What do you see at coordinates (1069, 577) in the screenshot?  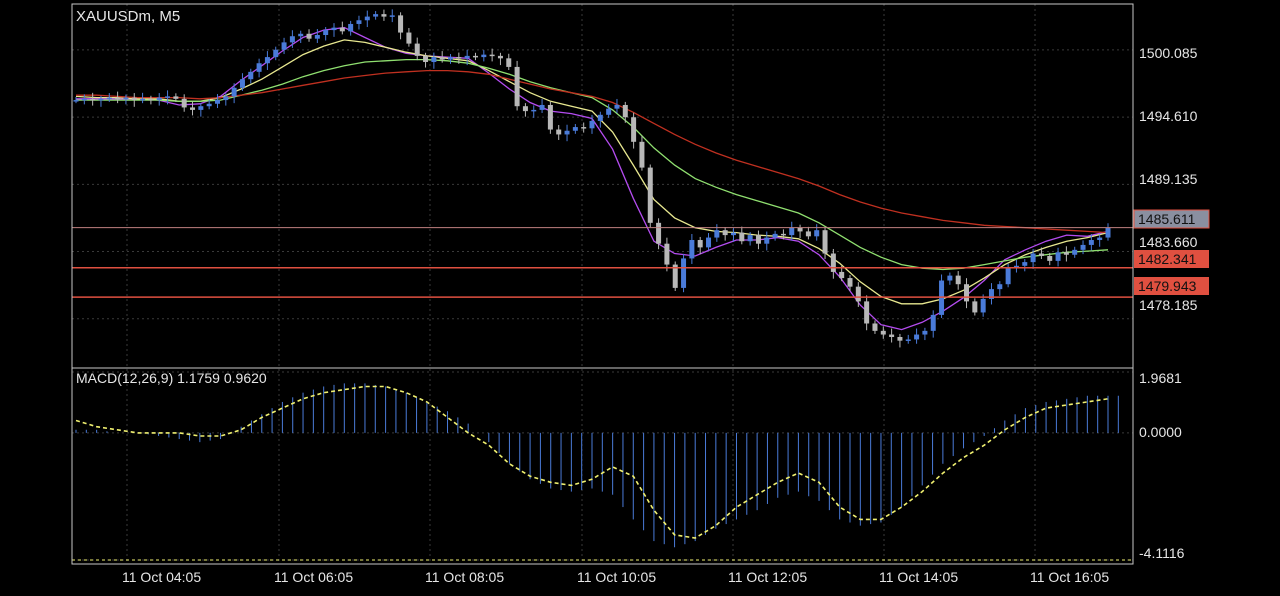 I see `time-axis-label: 11 Oct 16:05` at bounding box center [1069, 577].